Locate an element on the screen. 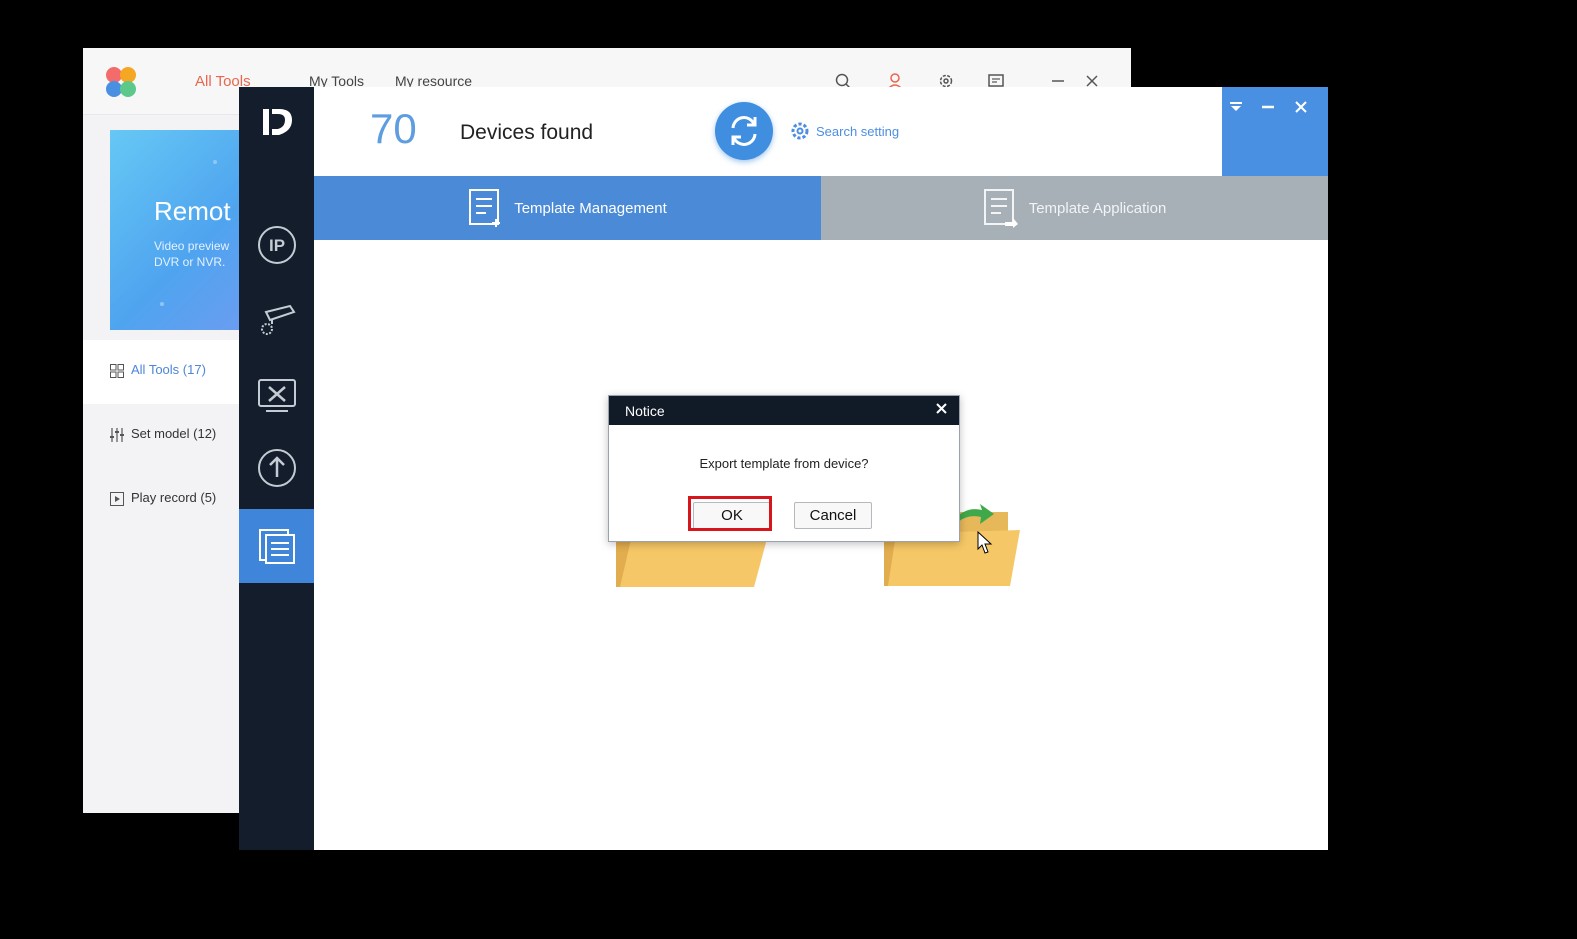 This screenshot has height=939, width=1577. device-count: 70 is located at coordinates (393, 128).